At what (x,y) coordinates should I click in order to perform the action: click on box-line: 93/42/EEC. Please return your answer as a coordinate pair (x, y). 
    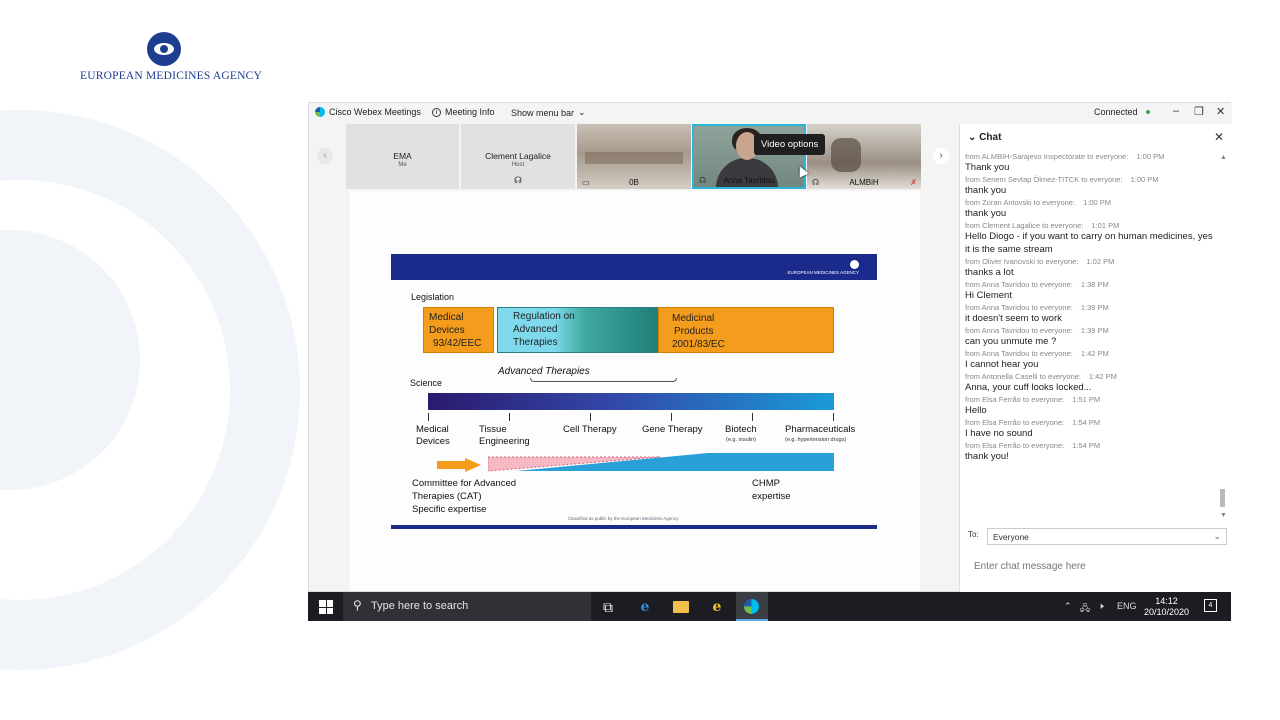
    Looking at the image, I should click on (457, 343).